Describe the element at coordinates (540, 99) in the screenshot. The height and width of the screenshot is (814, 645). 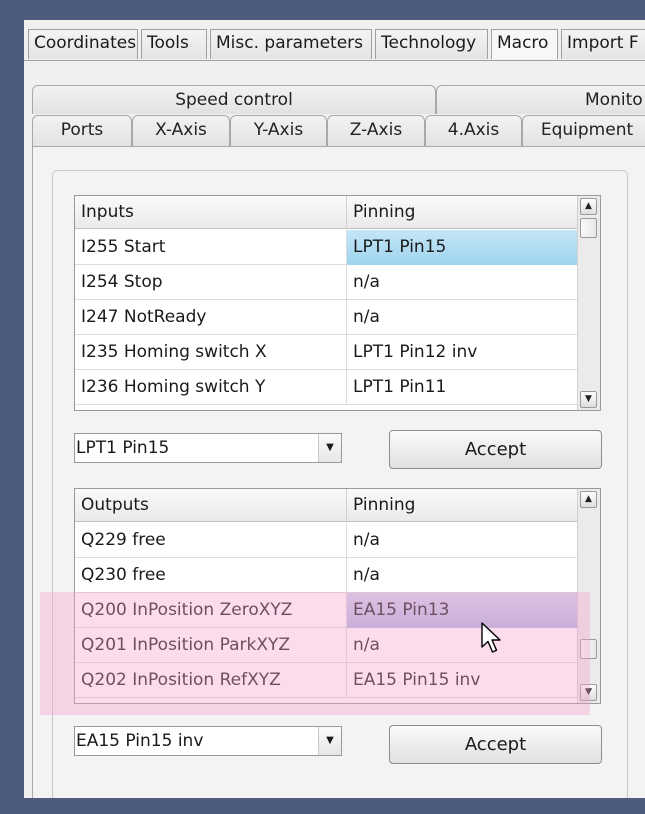
I see `tab-monitor: Monito` at that location.